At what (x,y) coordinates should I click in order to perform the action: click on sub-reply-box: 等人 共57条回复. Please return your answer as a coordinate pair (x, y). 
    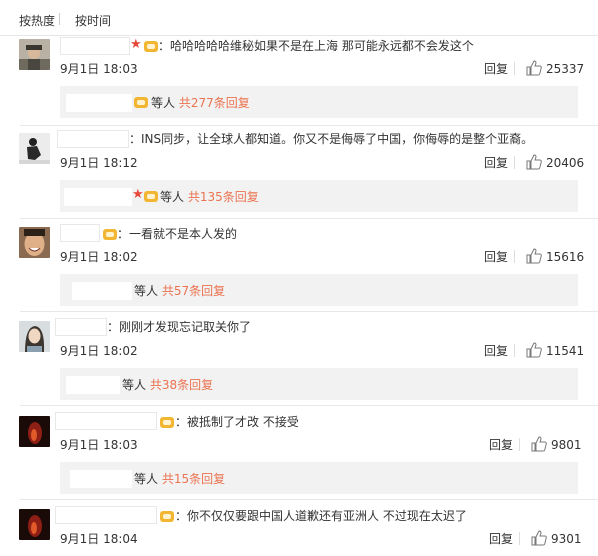
    Looking at the image, I should click on (319, 290).